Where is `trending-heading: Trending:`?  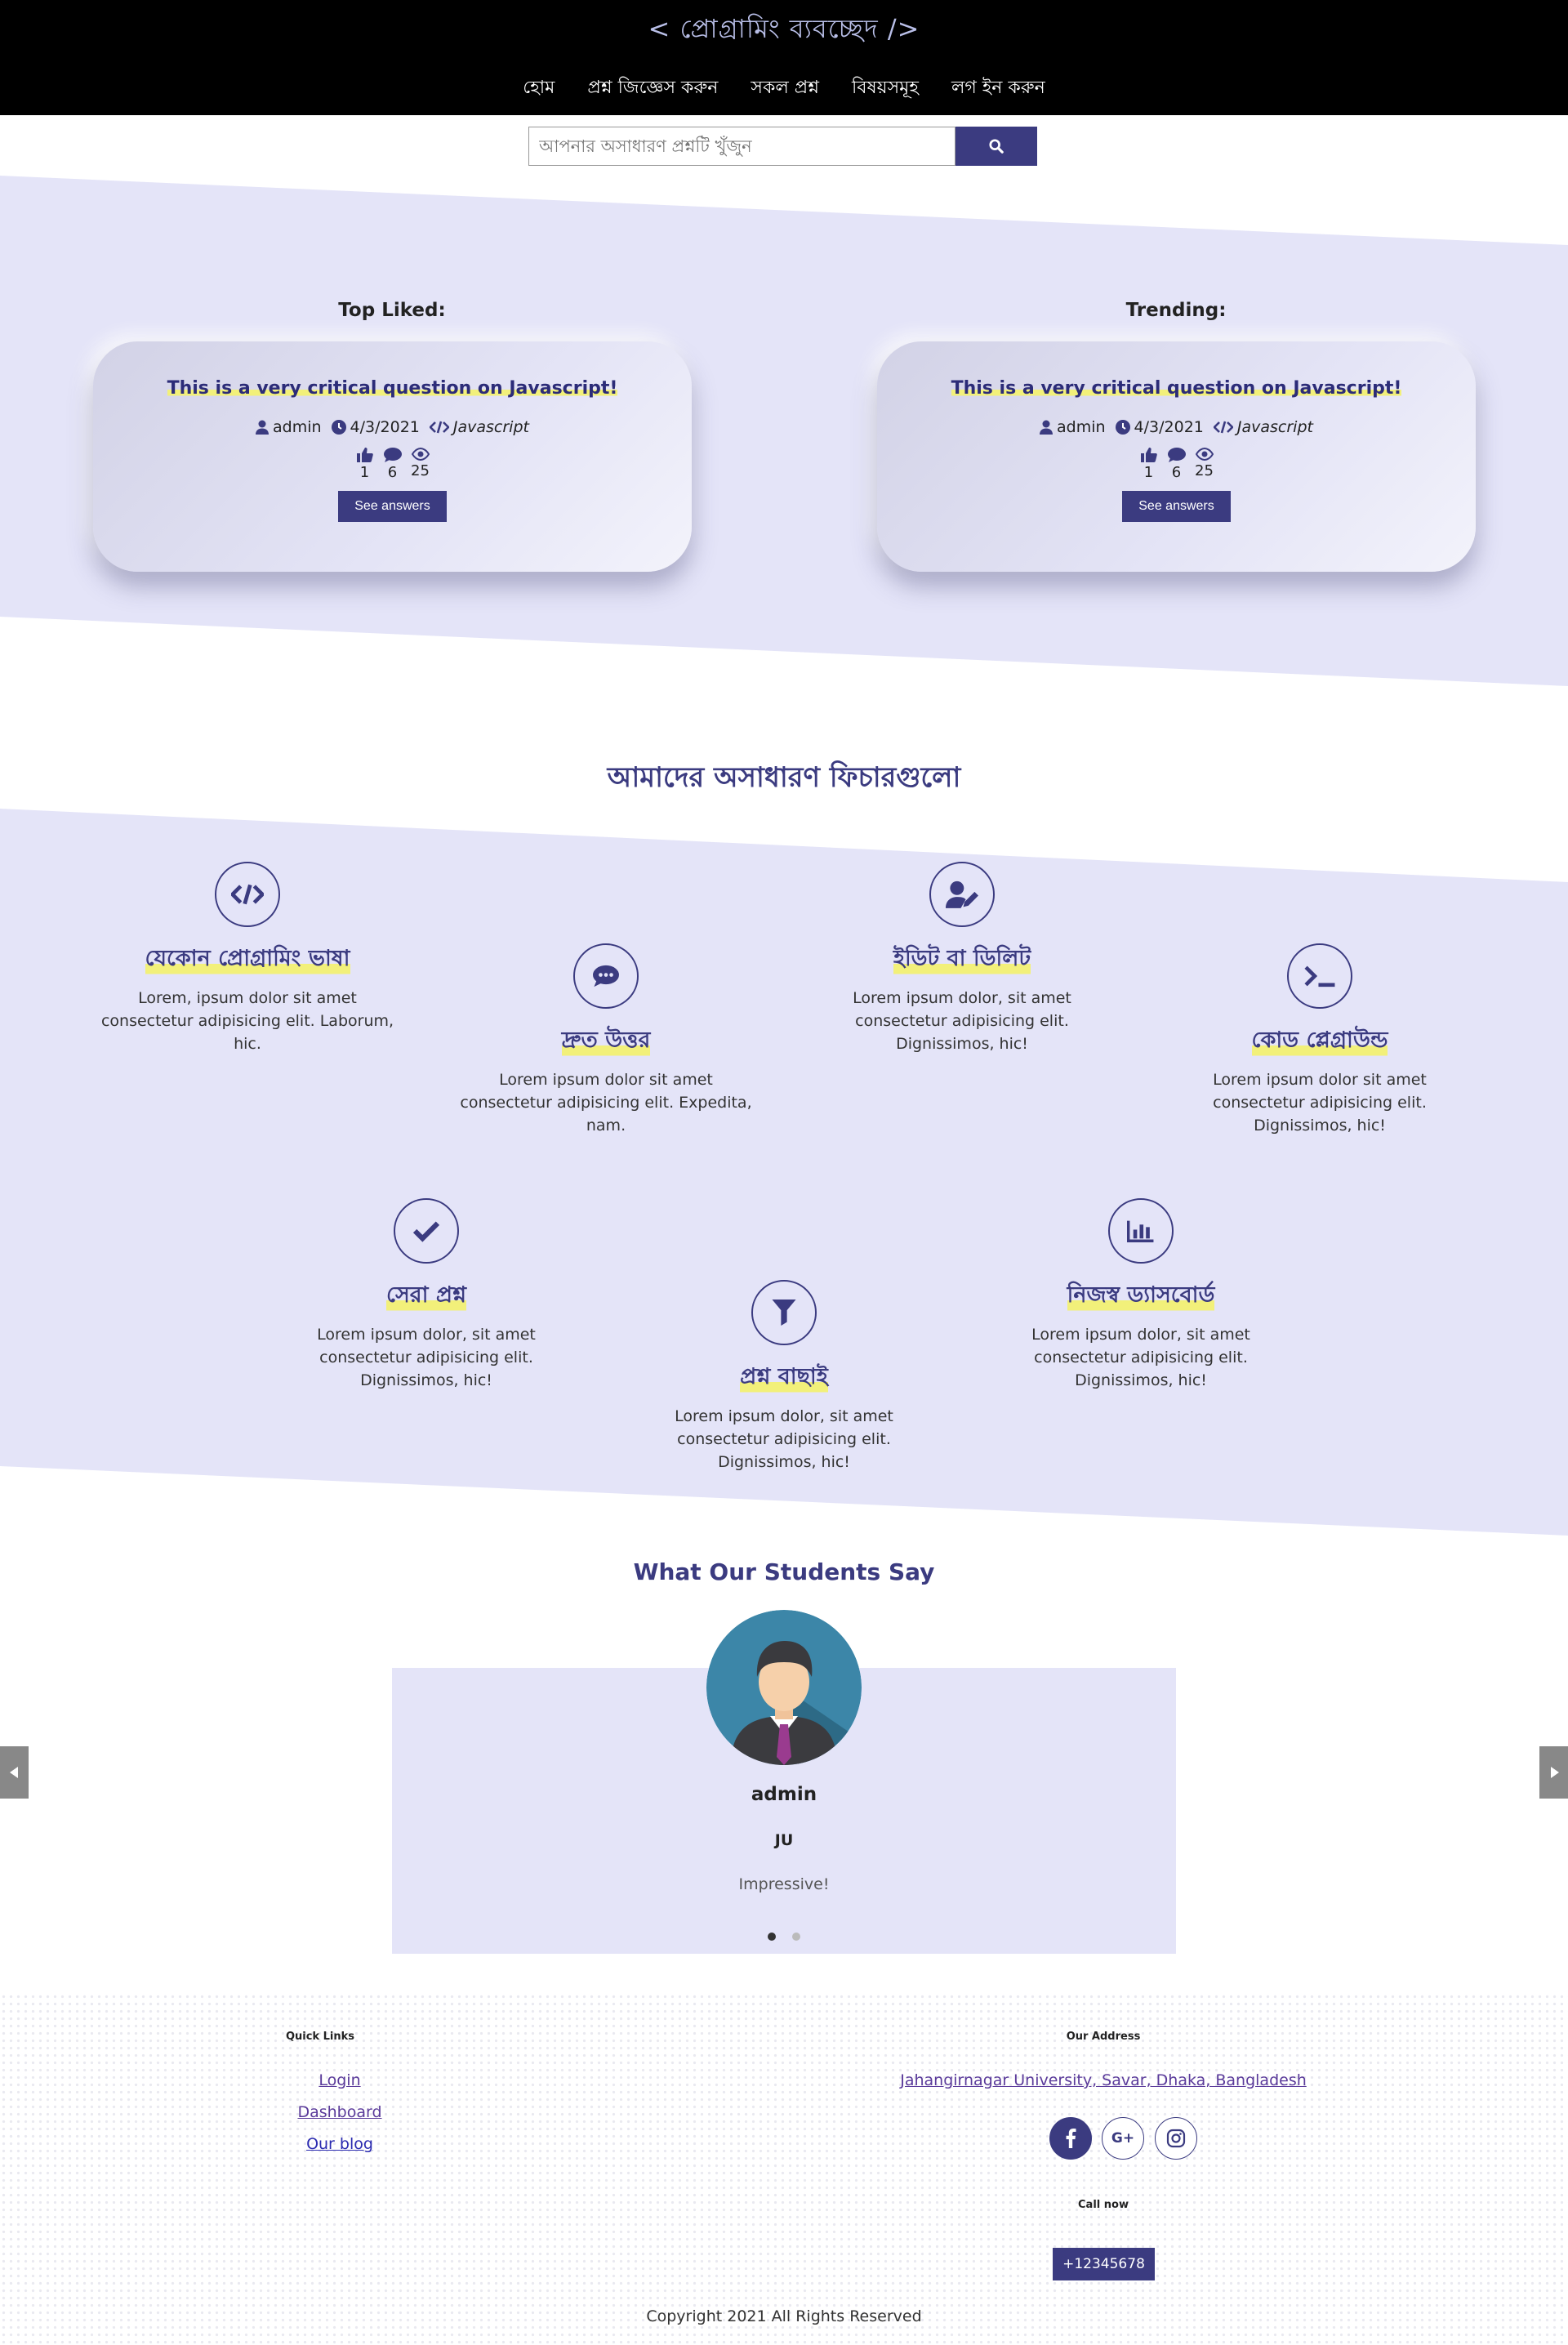
trending-heading: Trending: is located at coordinates (1176, 310).